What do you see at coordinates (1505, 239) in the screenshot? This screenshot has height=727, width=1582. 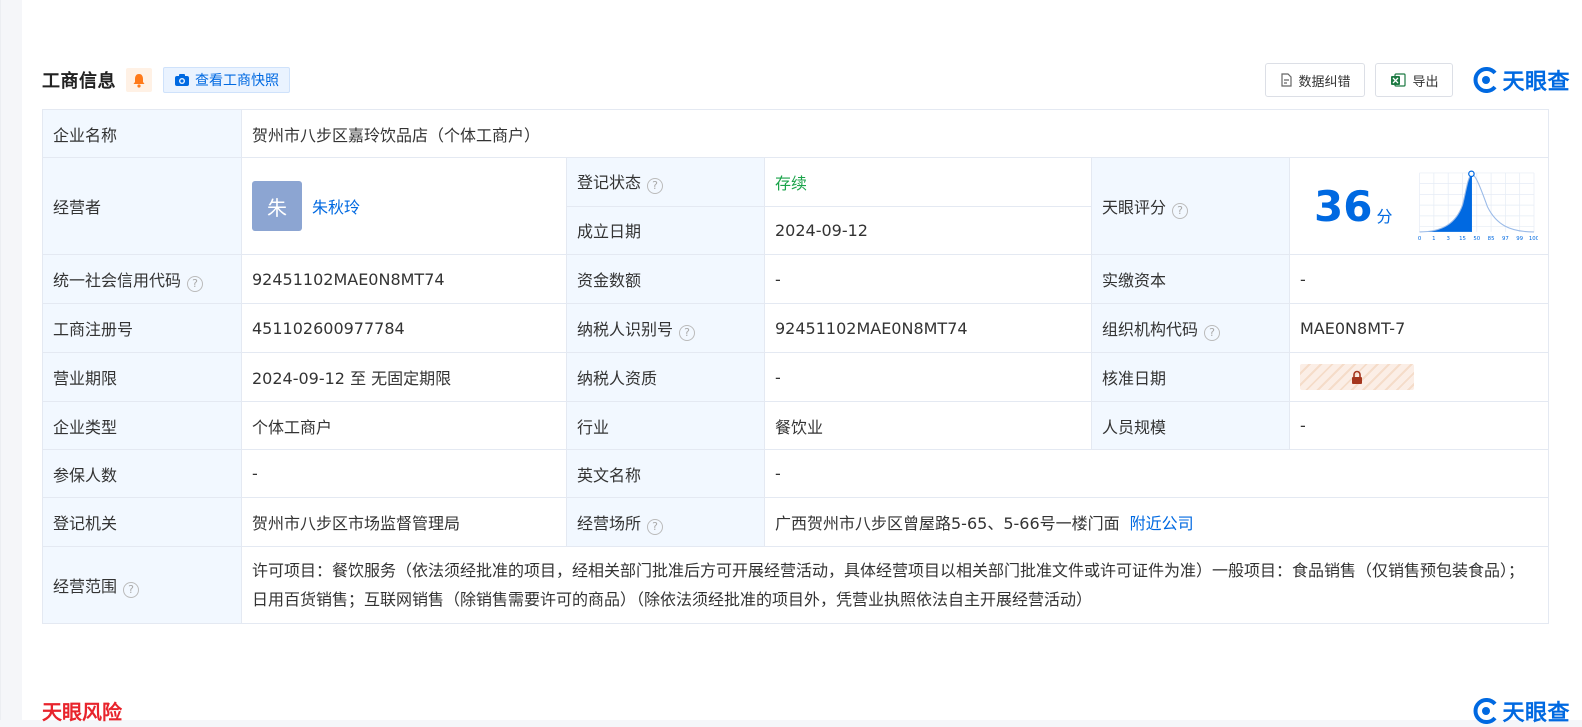 I see `axis-tick-label: 97` at bounding box center [1505, 239].